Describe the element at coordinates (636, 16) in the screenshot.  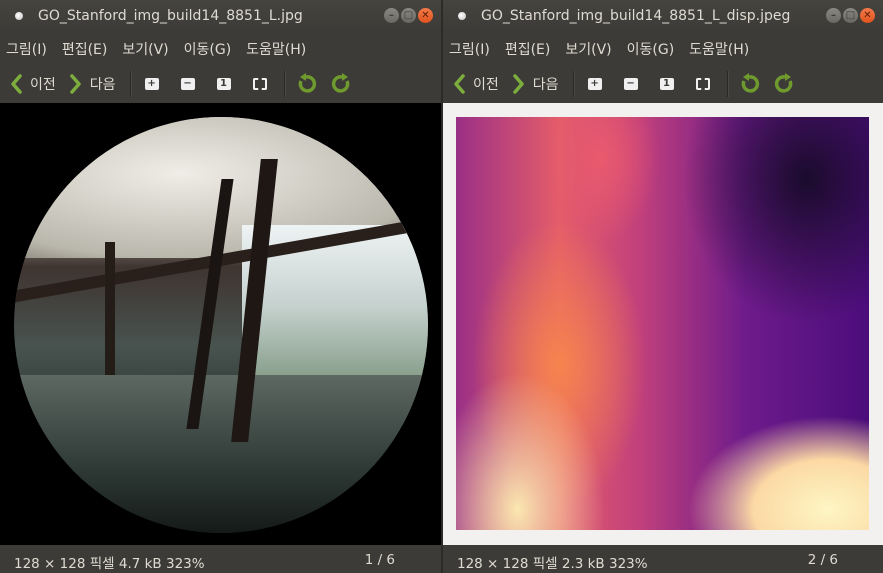
I see `window-title: GO_Stanford_img_build14_8851_L_disp.jpeg` at that location.